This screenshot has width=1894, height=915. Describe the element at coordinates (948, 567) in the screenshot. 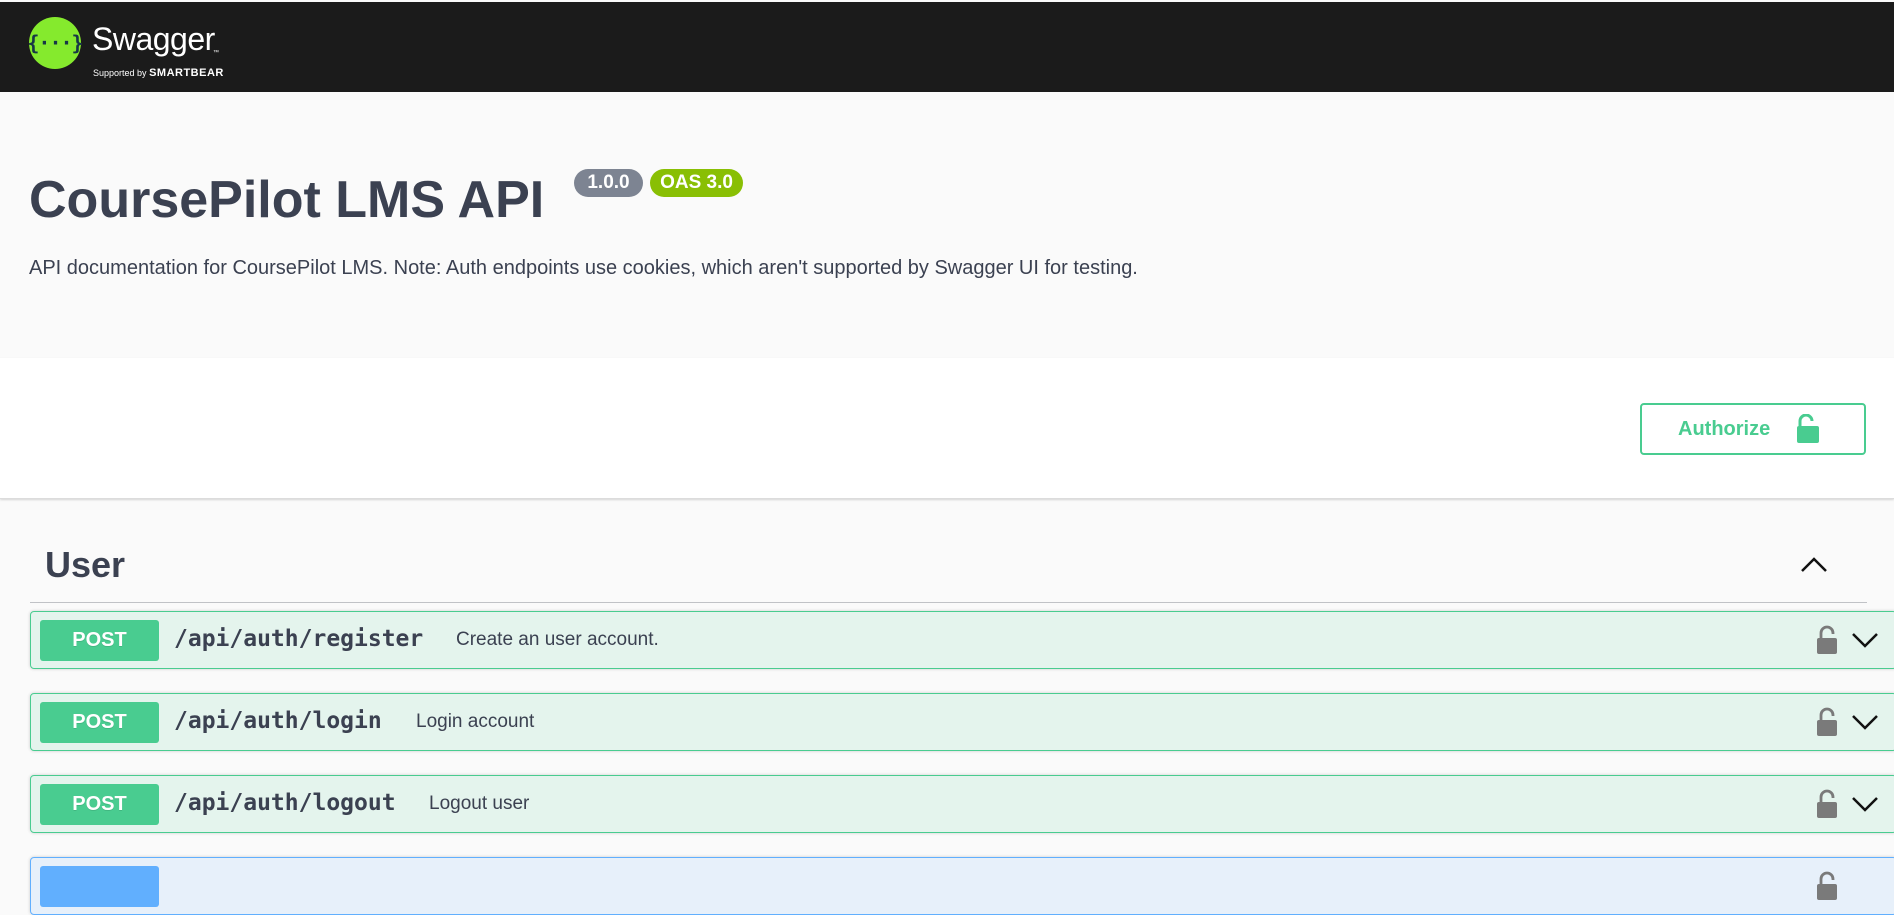

I see `tag-section-user: User` at that location.